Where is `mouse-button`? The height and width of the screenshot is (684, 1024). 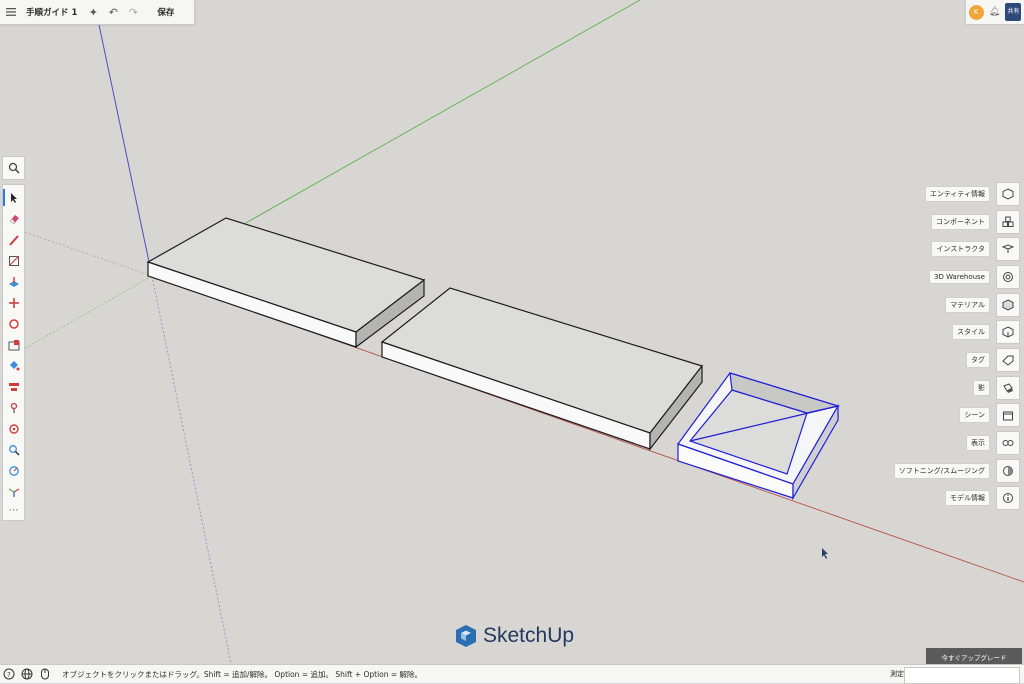
mouse-button is located at coordinates (45, 674).